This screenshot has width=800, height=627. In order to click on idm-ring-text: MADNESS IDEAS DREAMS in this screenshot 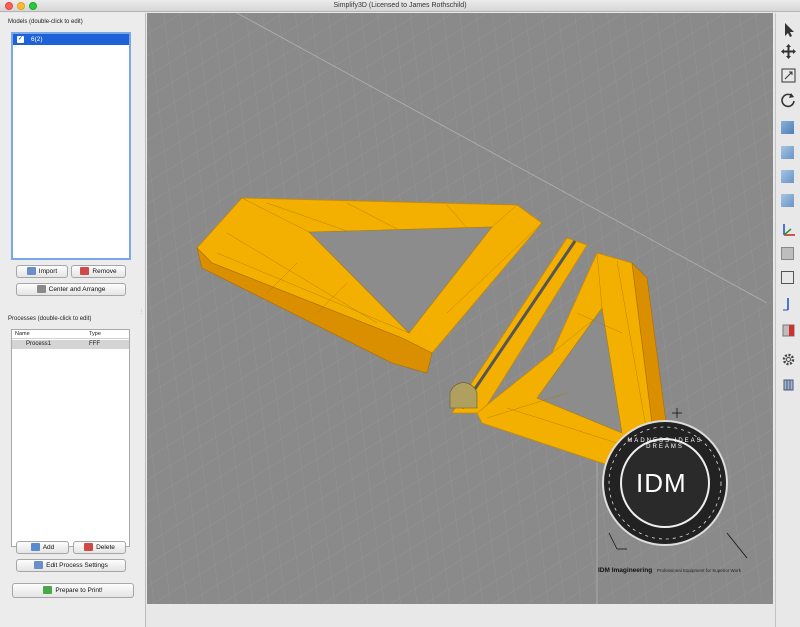, I will do `click(665, 444)`.